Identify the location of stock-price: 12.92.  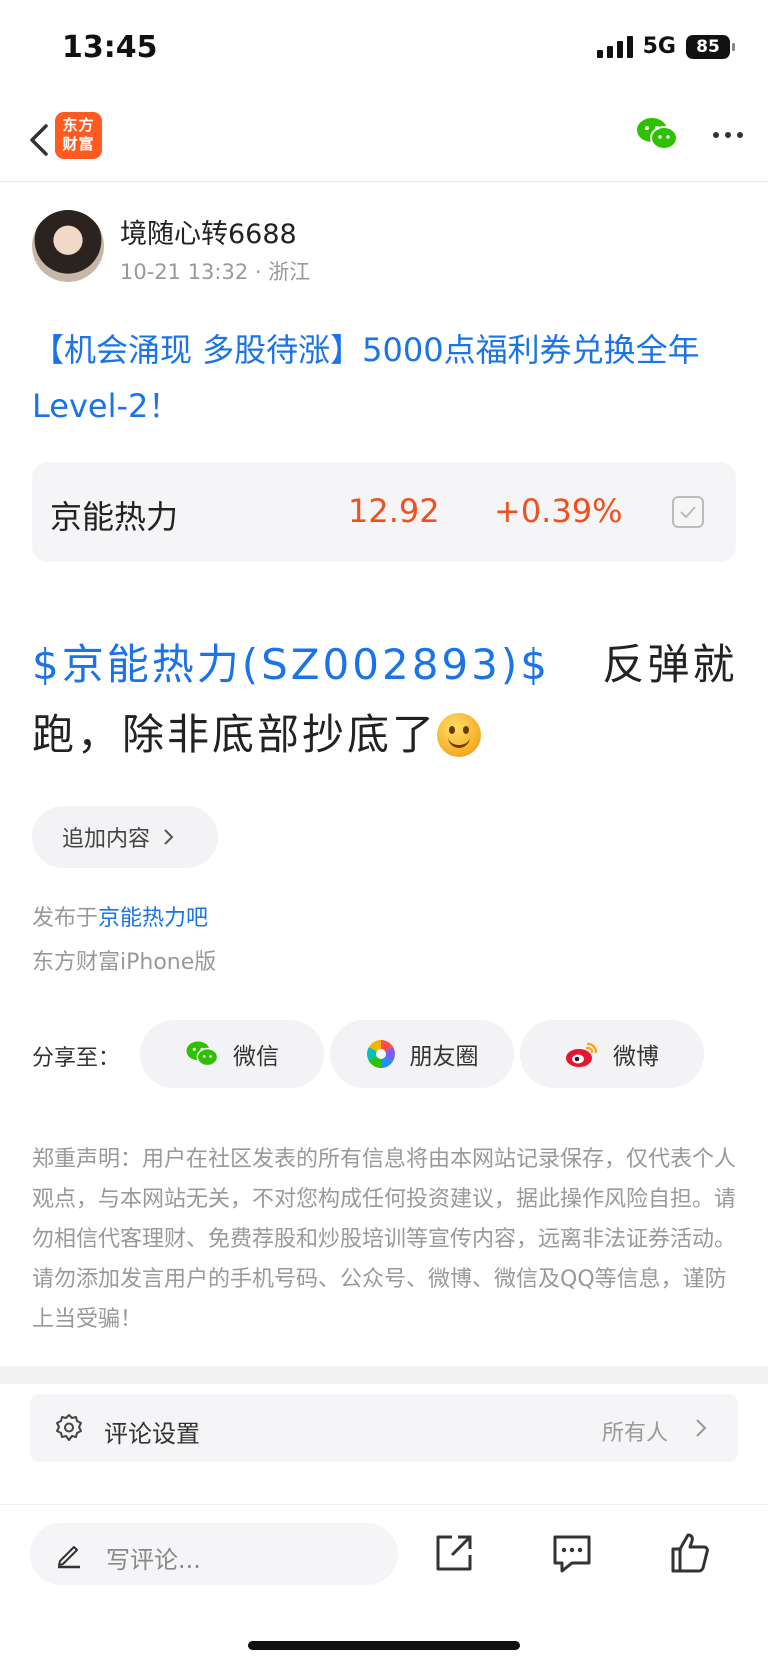
(394, 511).